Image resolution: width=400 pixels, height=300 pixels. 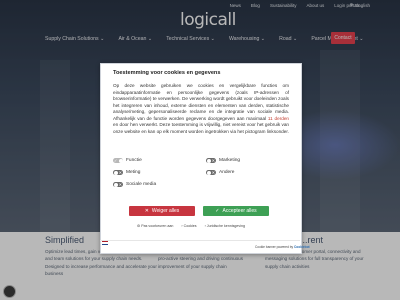 I want to click on reject-all-button: ✕ Weiger alles, so click(x=162, y=211).